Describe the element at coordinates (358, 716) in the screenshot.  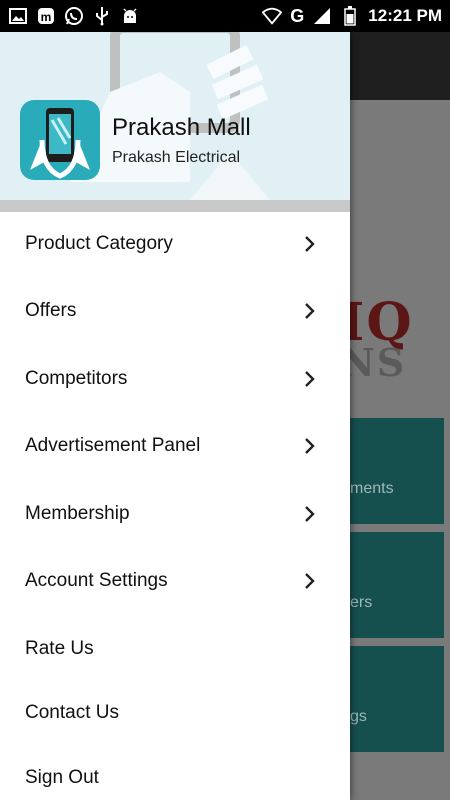
I see `background-tile-label: gs` at that location.